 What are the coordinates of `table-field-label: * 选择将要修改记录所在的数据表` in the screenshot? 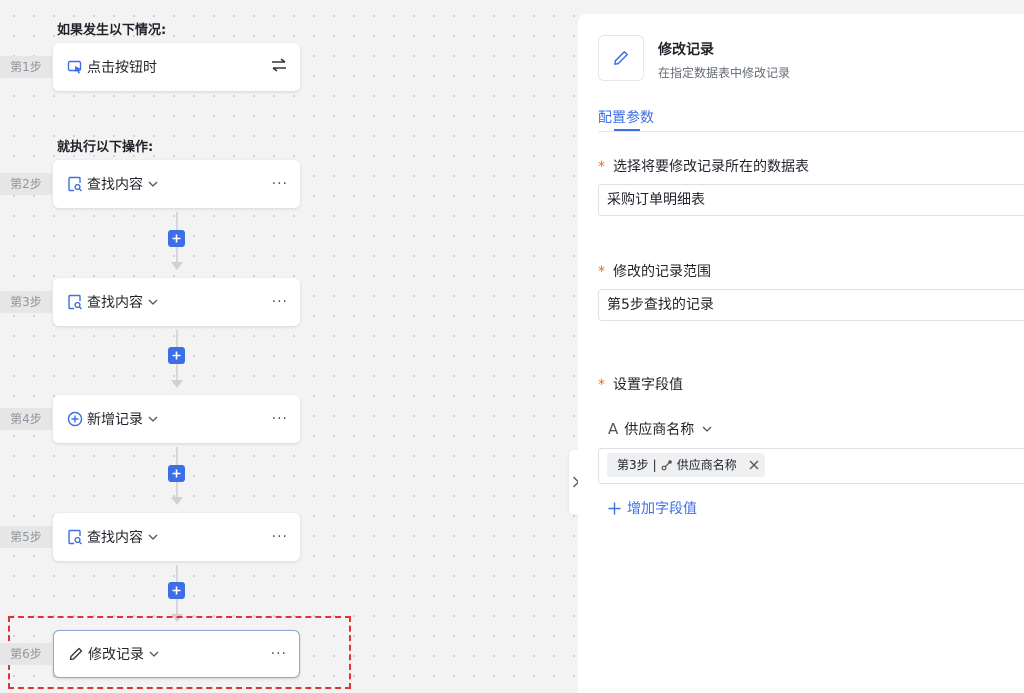 It's located at (703, 166).